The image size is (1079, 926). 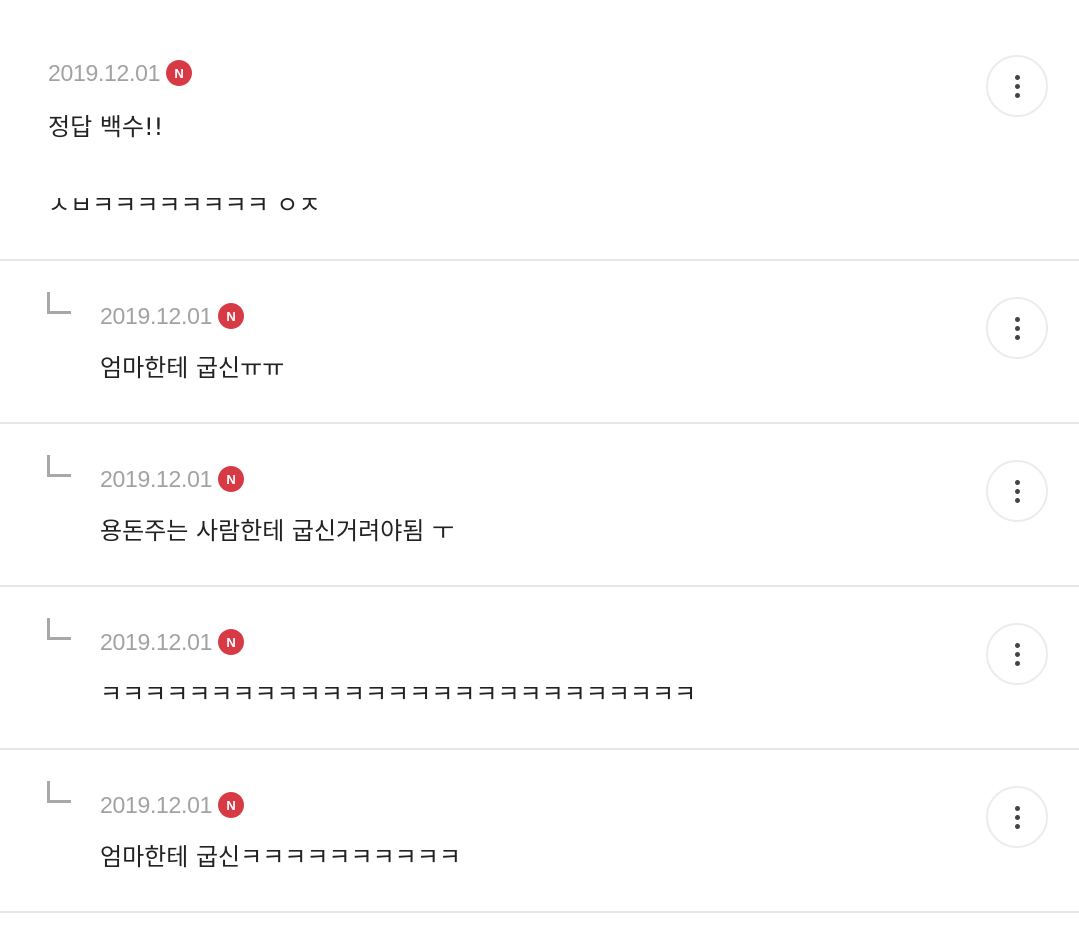 What do you see at coordinates (192, 368) in the screenshot?
I see `reply-text: 엄마한테 굽신ㅠㅠ` at bounding box center [192, 368].